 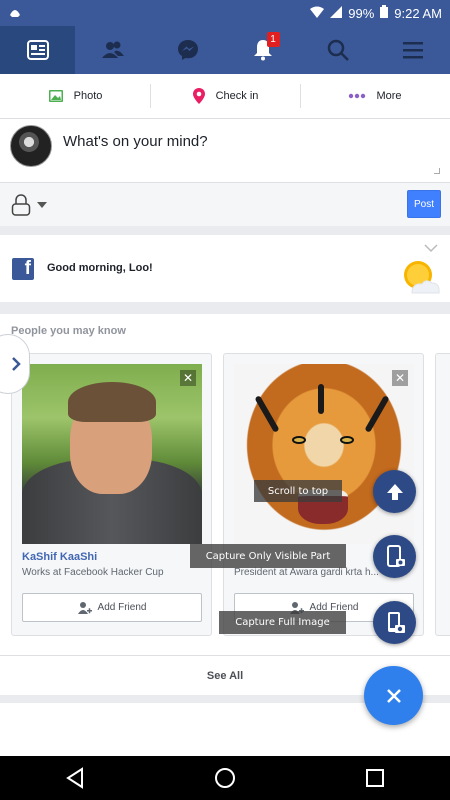 I want to click on person-name: KaShif KaaShi, so click(x=59, y=557).